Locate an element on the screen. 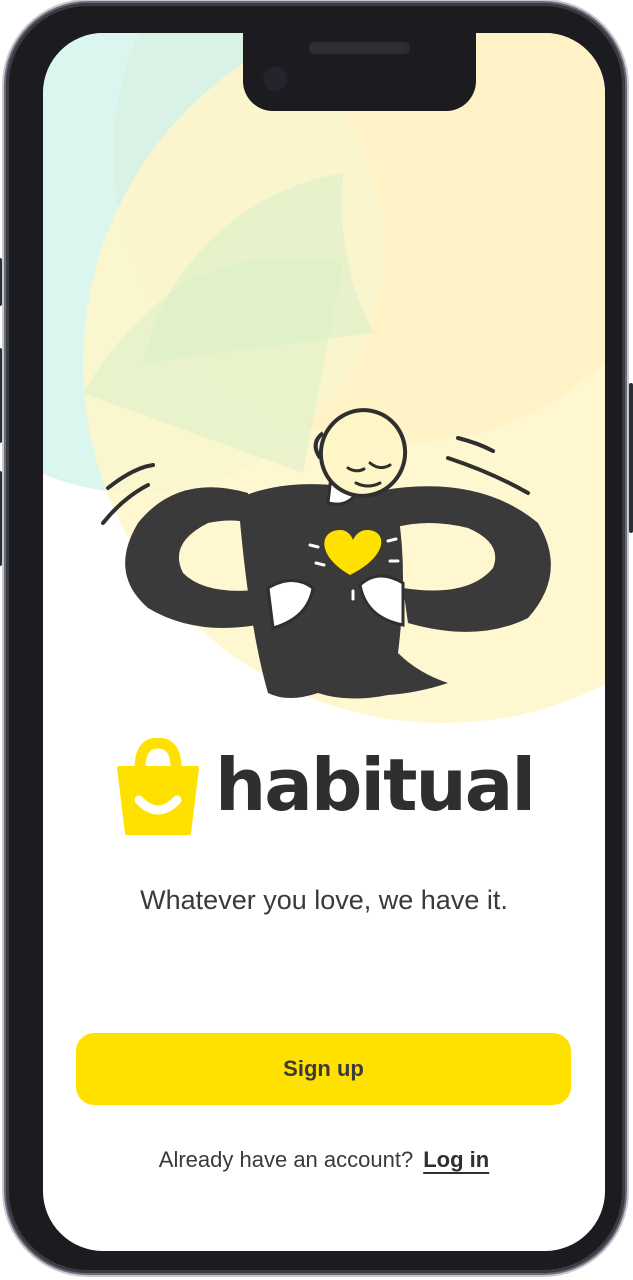  power-button is located at coordinates (631, 458).